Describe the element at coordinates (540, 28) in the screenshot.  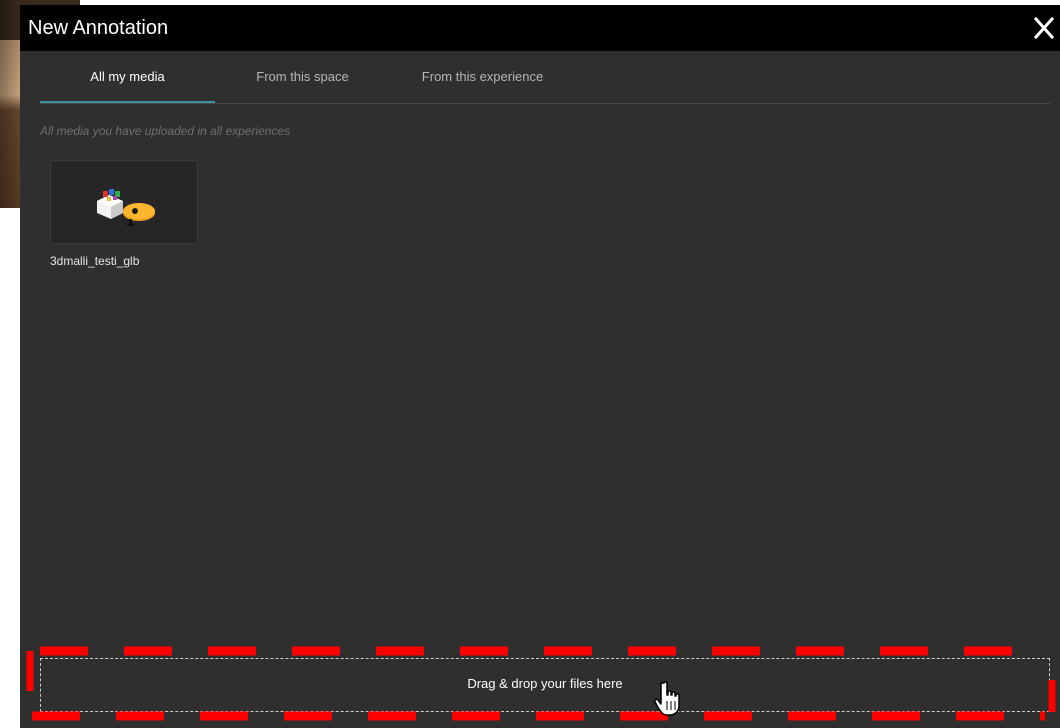
I see `dialog-titlebar: New Annotation` at that location.